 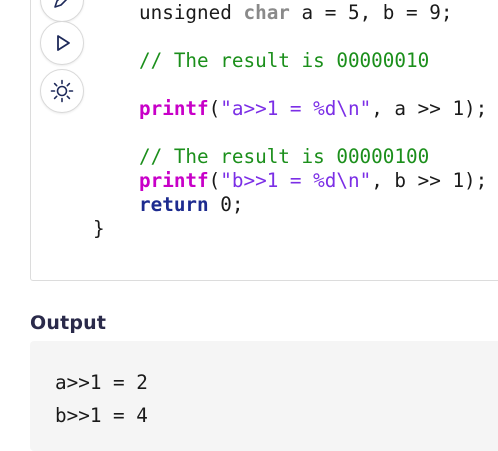 I want to click on code-line-declaration: unsigned char a = 5, b = 9;, so click(x=295, y=13).